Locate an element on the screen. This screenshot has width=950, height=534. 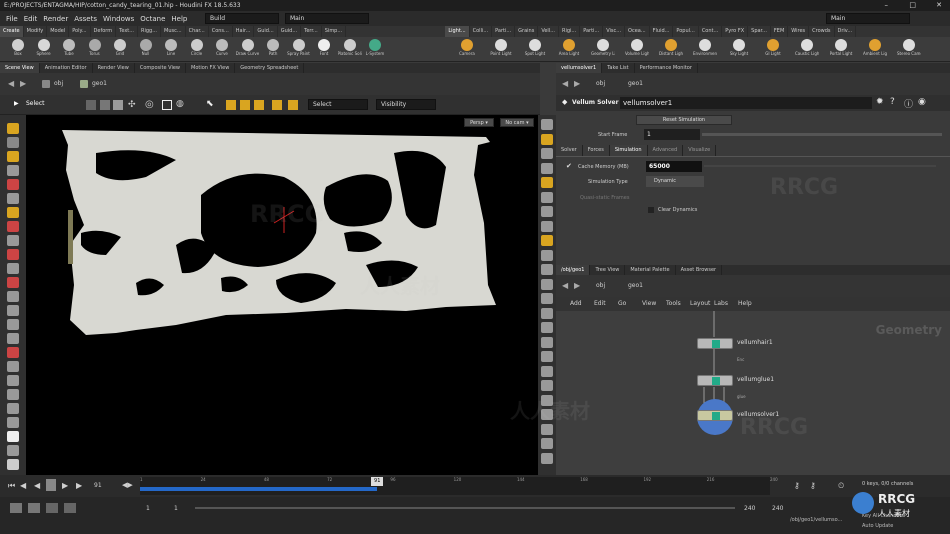
eye-icon: ◉ is located at coordinates (922, 102).